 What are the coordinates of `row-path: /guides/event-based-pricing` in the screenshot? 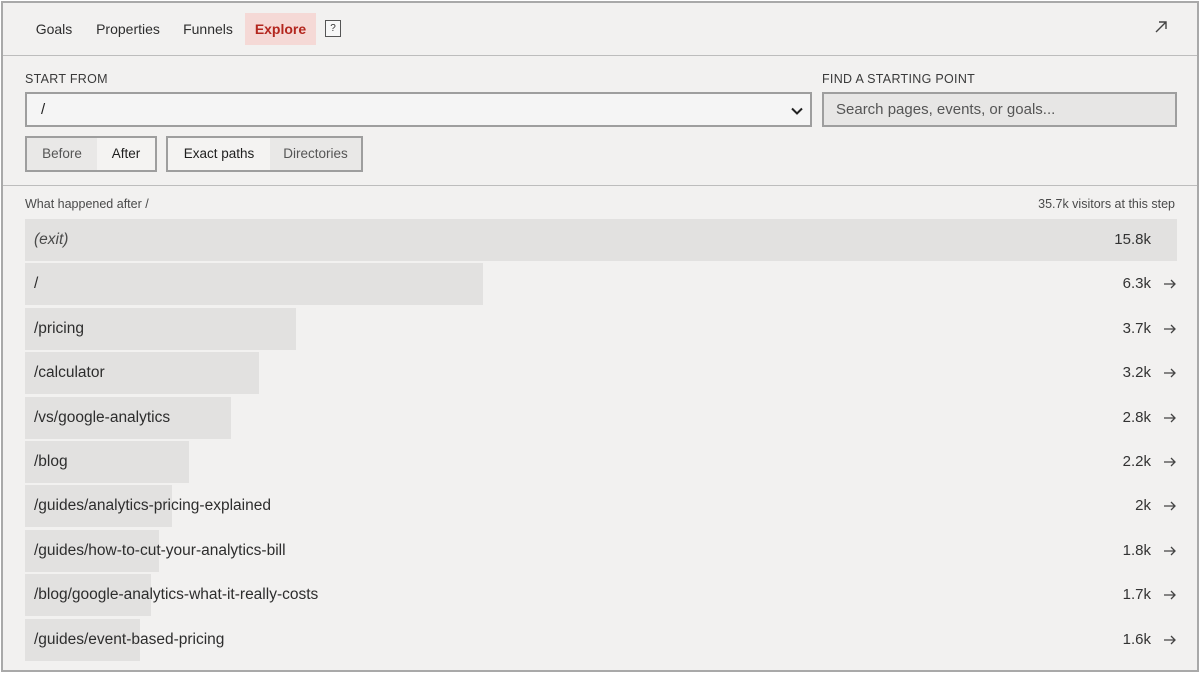 It's located at (129, 639).